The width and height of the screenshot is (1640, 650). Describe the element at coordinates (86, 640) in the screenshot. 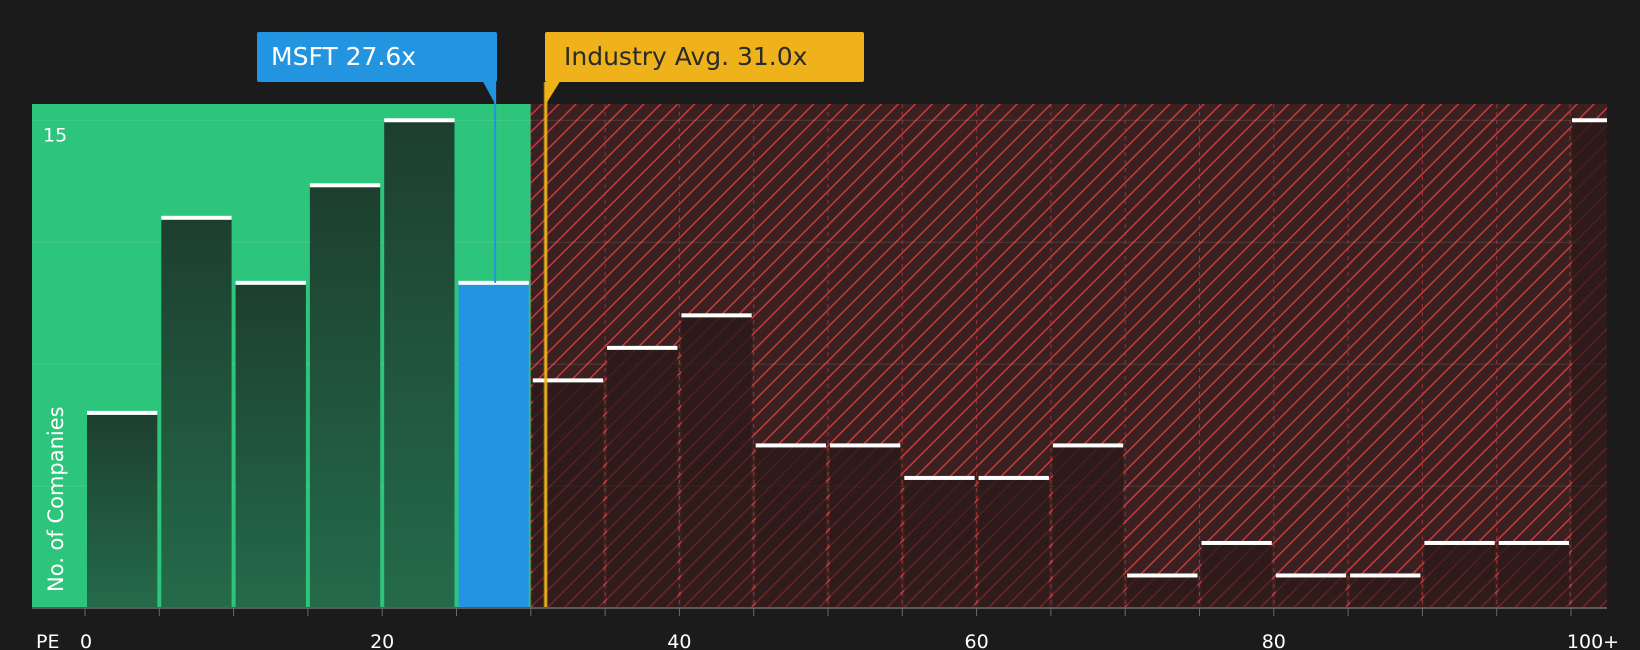

I see `x-tick-label-0: 0` at that location.